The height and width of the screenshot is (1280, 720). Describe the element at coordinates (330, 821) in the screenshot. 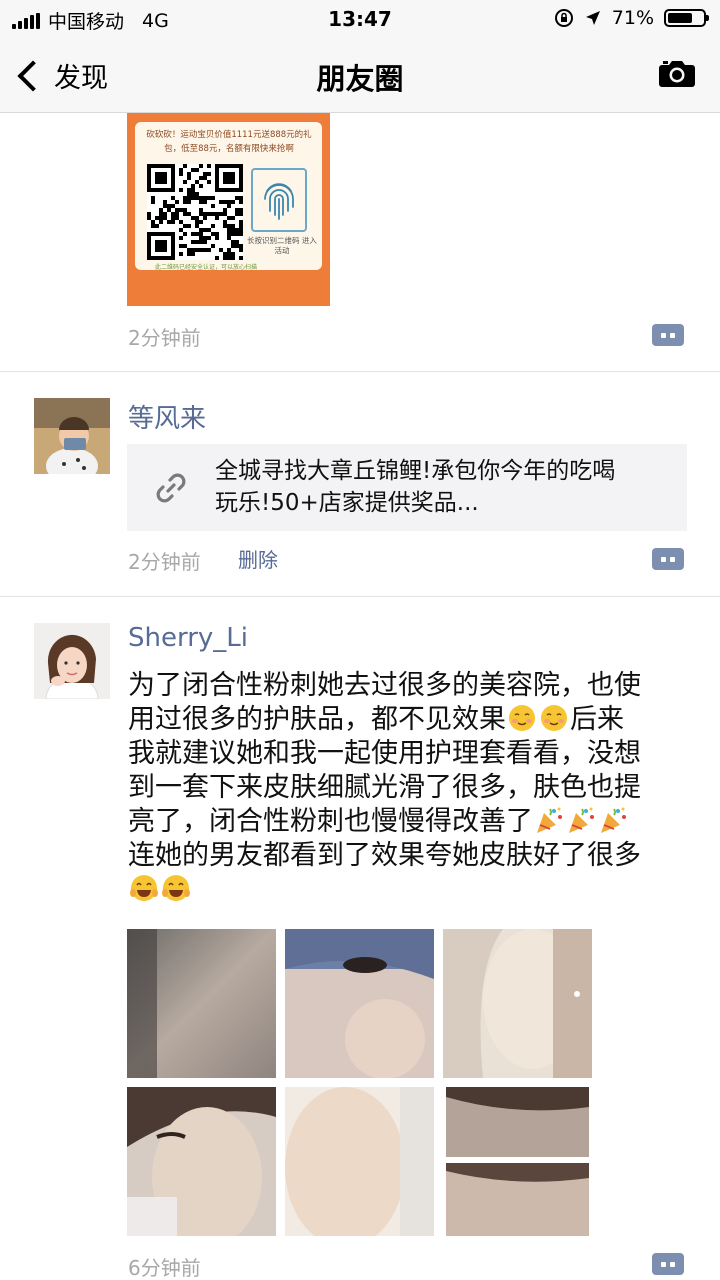

I see `post-text-segment: 亮了，闭合性粉刺也慢慢得改善了` at that location.